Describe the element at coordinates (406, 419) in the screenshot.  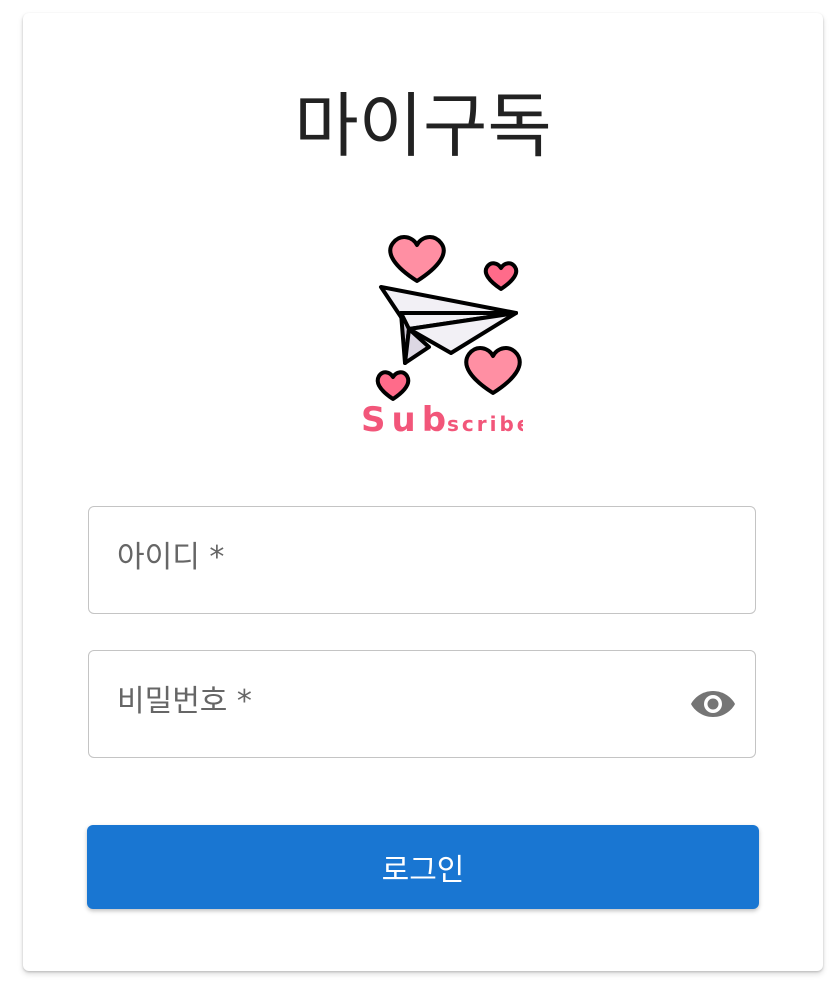
I see `logo-text-large: Sub` at that location.